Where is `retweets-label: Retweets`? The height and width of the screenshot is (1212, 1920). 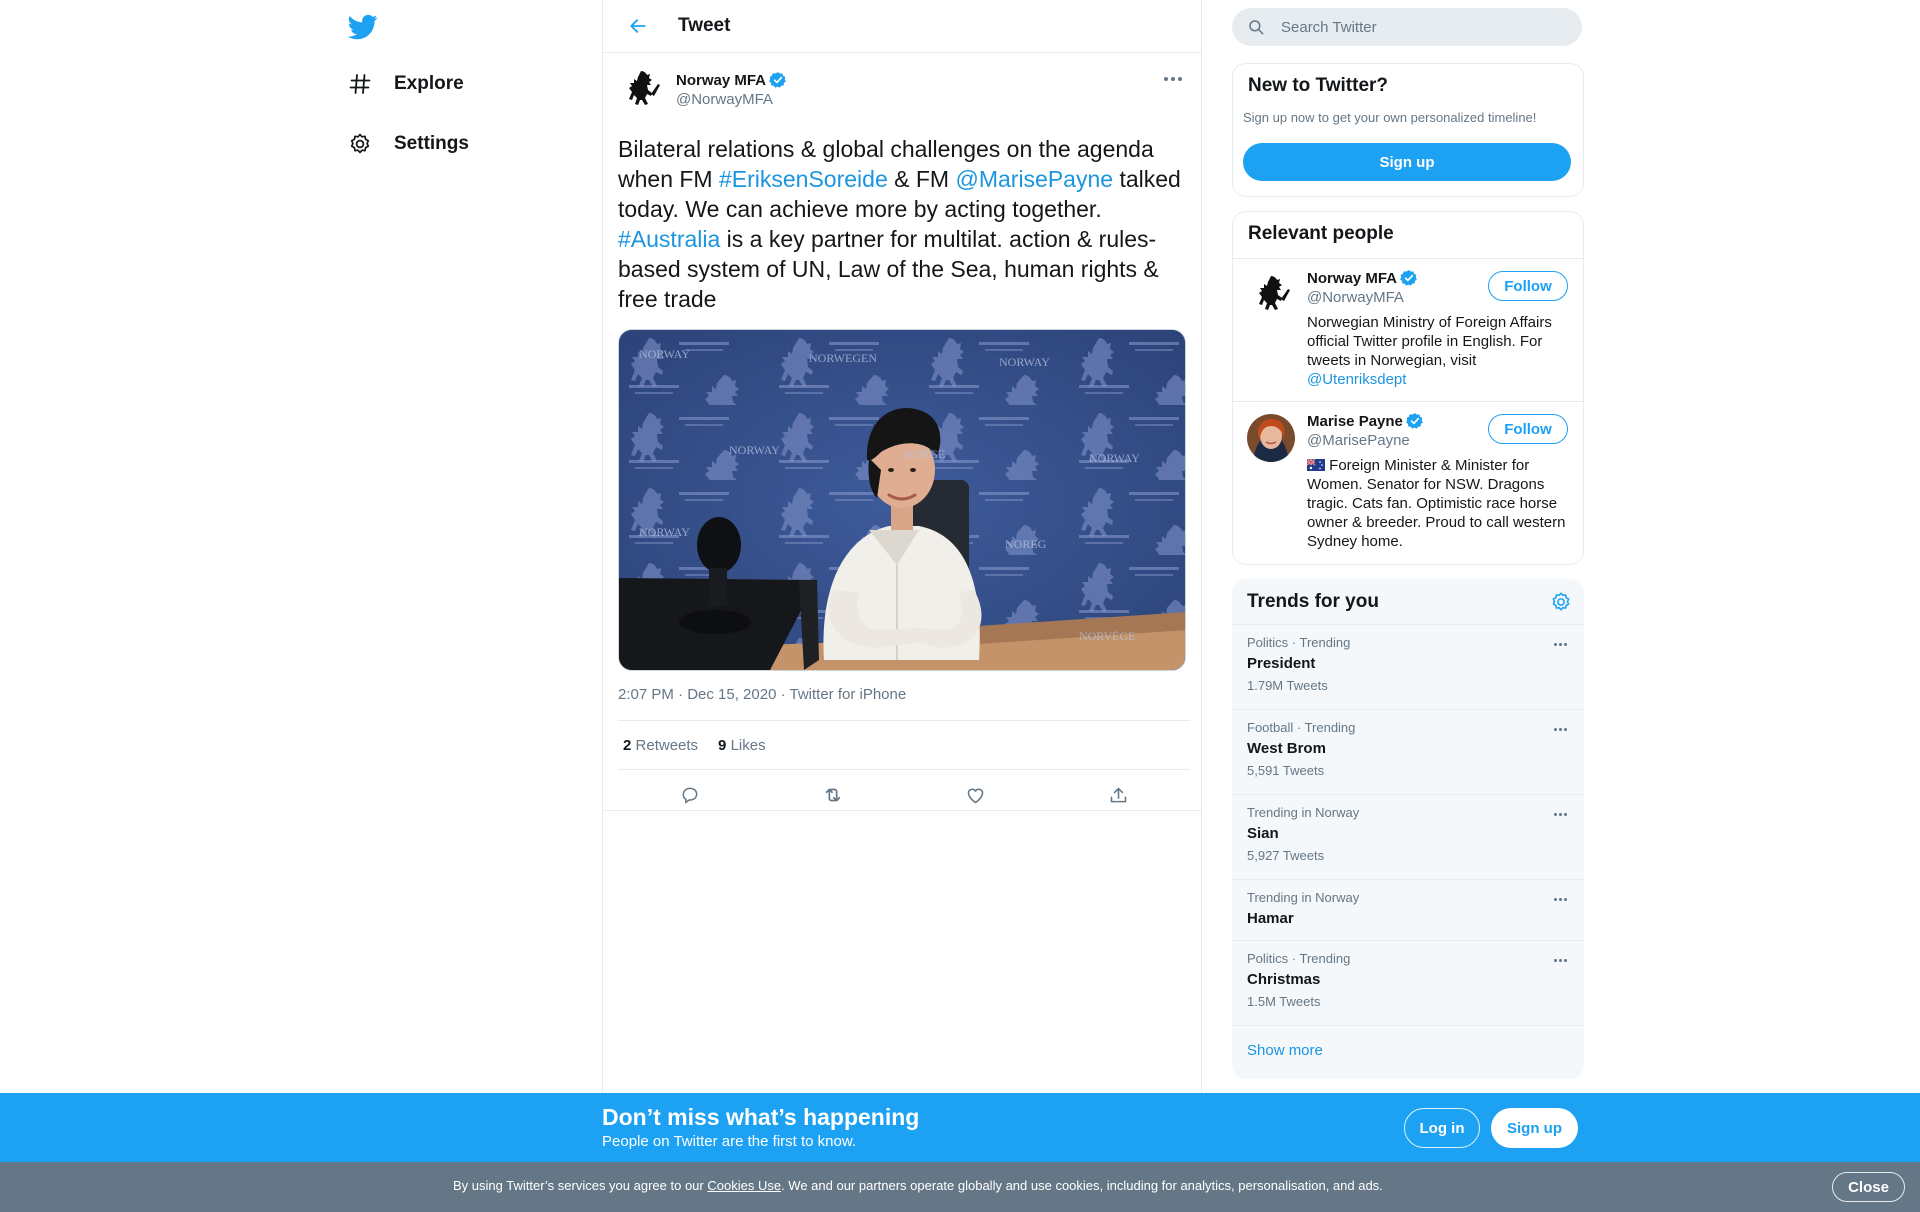
retweets-label: Retweets is located at coordinates (667, 745).